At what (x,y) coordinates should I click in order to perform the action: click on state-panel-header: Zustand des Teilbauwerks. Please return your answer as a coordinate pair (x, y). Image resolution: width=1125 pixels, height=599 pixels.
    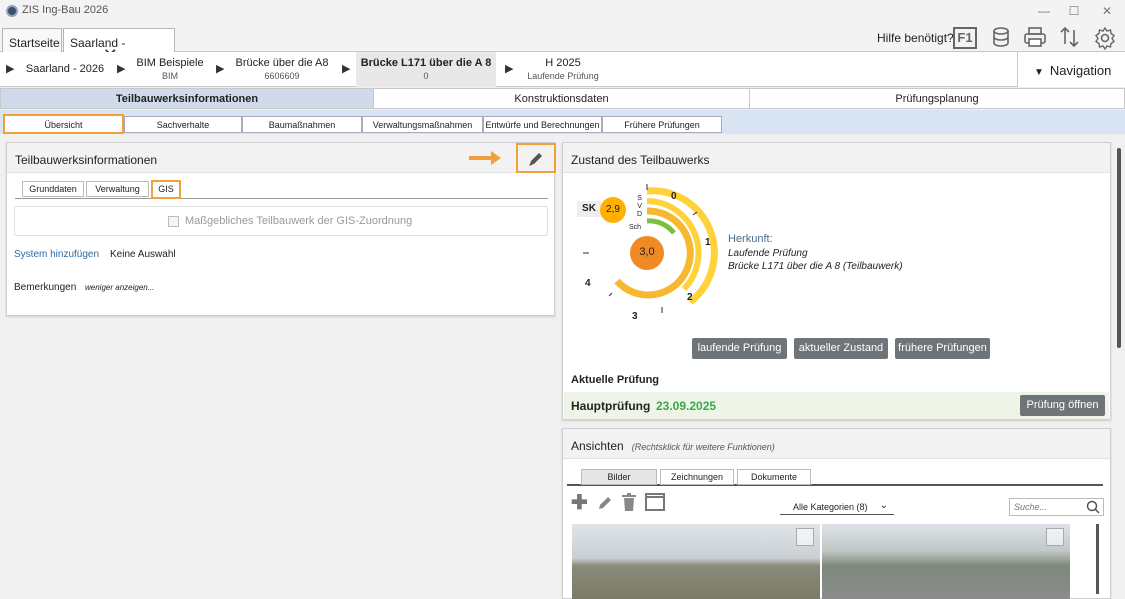
    Looking at the image, I should click on (836, 158).